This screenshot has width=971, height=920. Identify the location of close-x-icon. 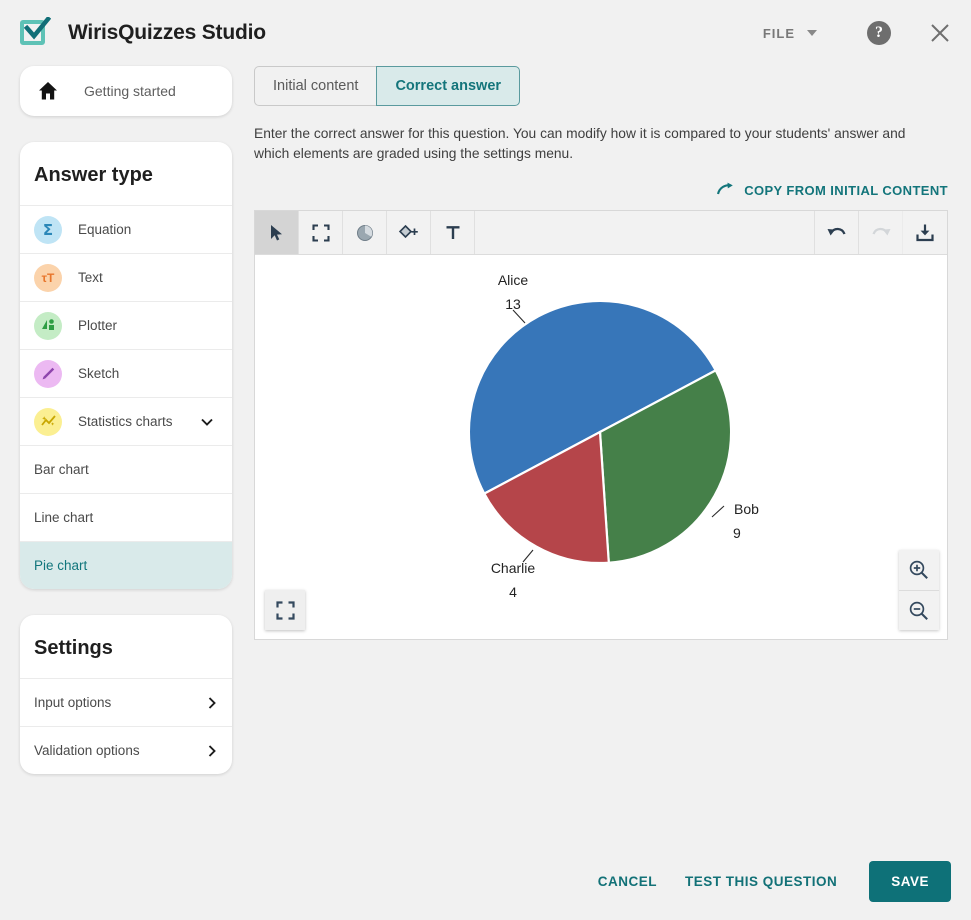
(940, 33).